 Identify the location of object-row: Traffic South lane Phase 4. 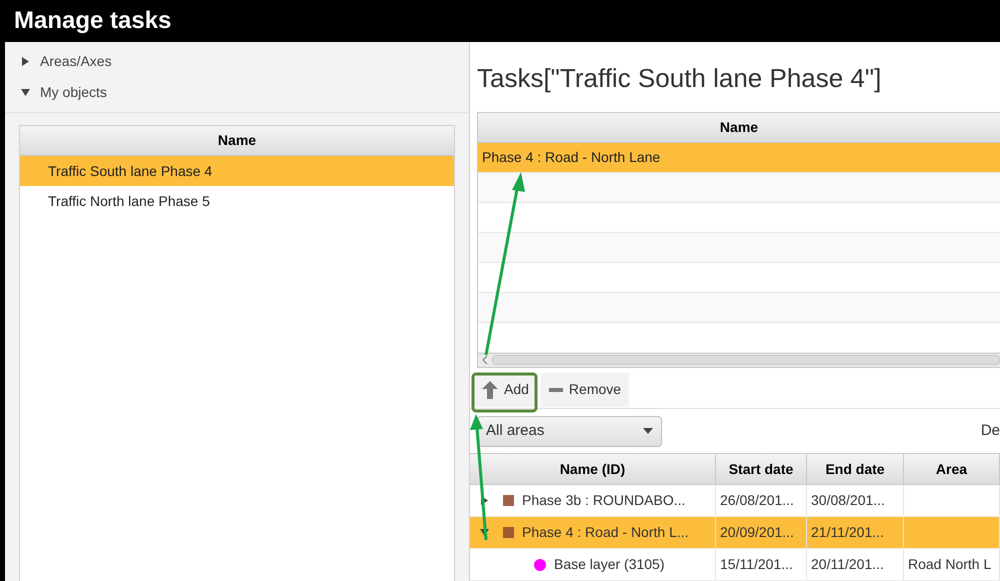
(237, 171).